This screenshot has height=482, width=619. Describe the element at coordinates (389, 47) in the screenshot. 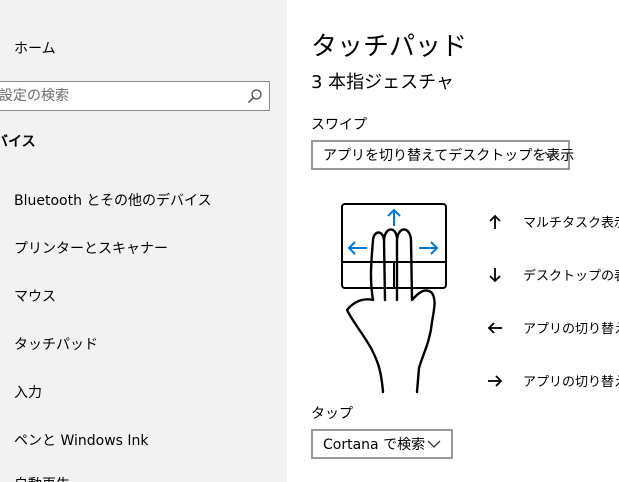

I see `page-title: タッチパッド` at that location.